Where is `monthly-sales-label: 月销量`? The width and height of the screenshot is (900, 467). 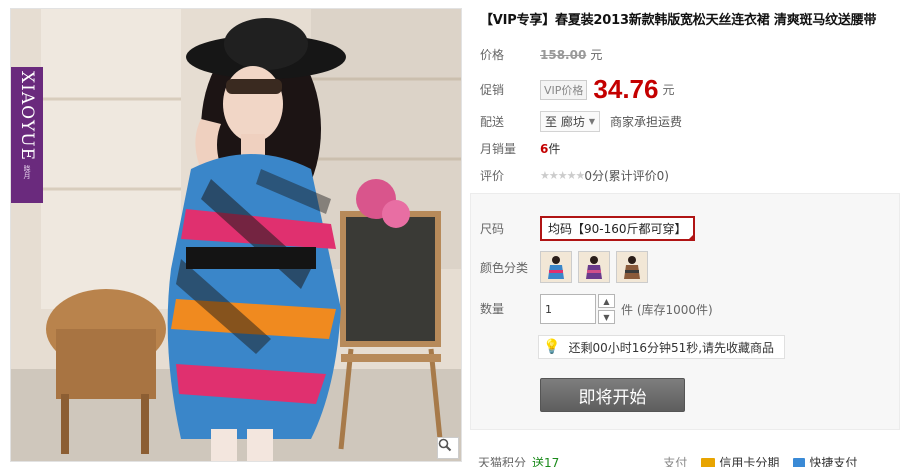
monthly-sales-label: 月销量 is located at coordinates (498, 149).